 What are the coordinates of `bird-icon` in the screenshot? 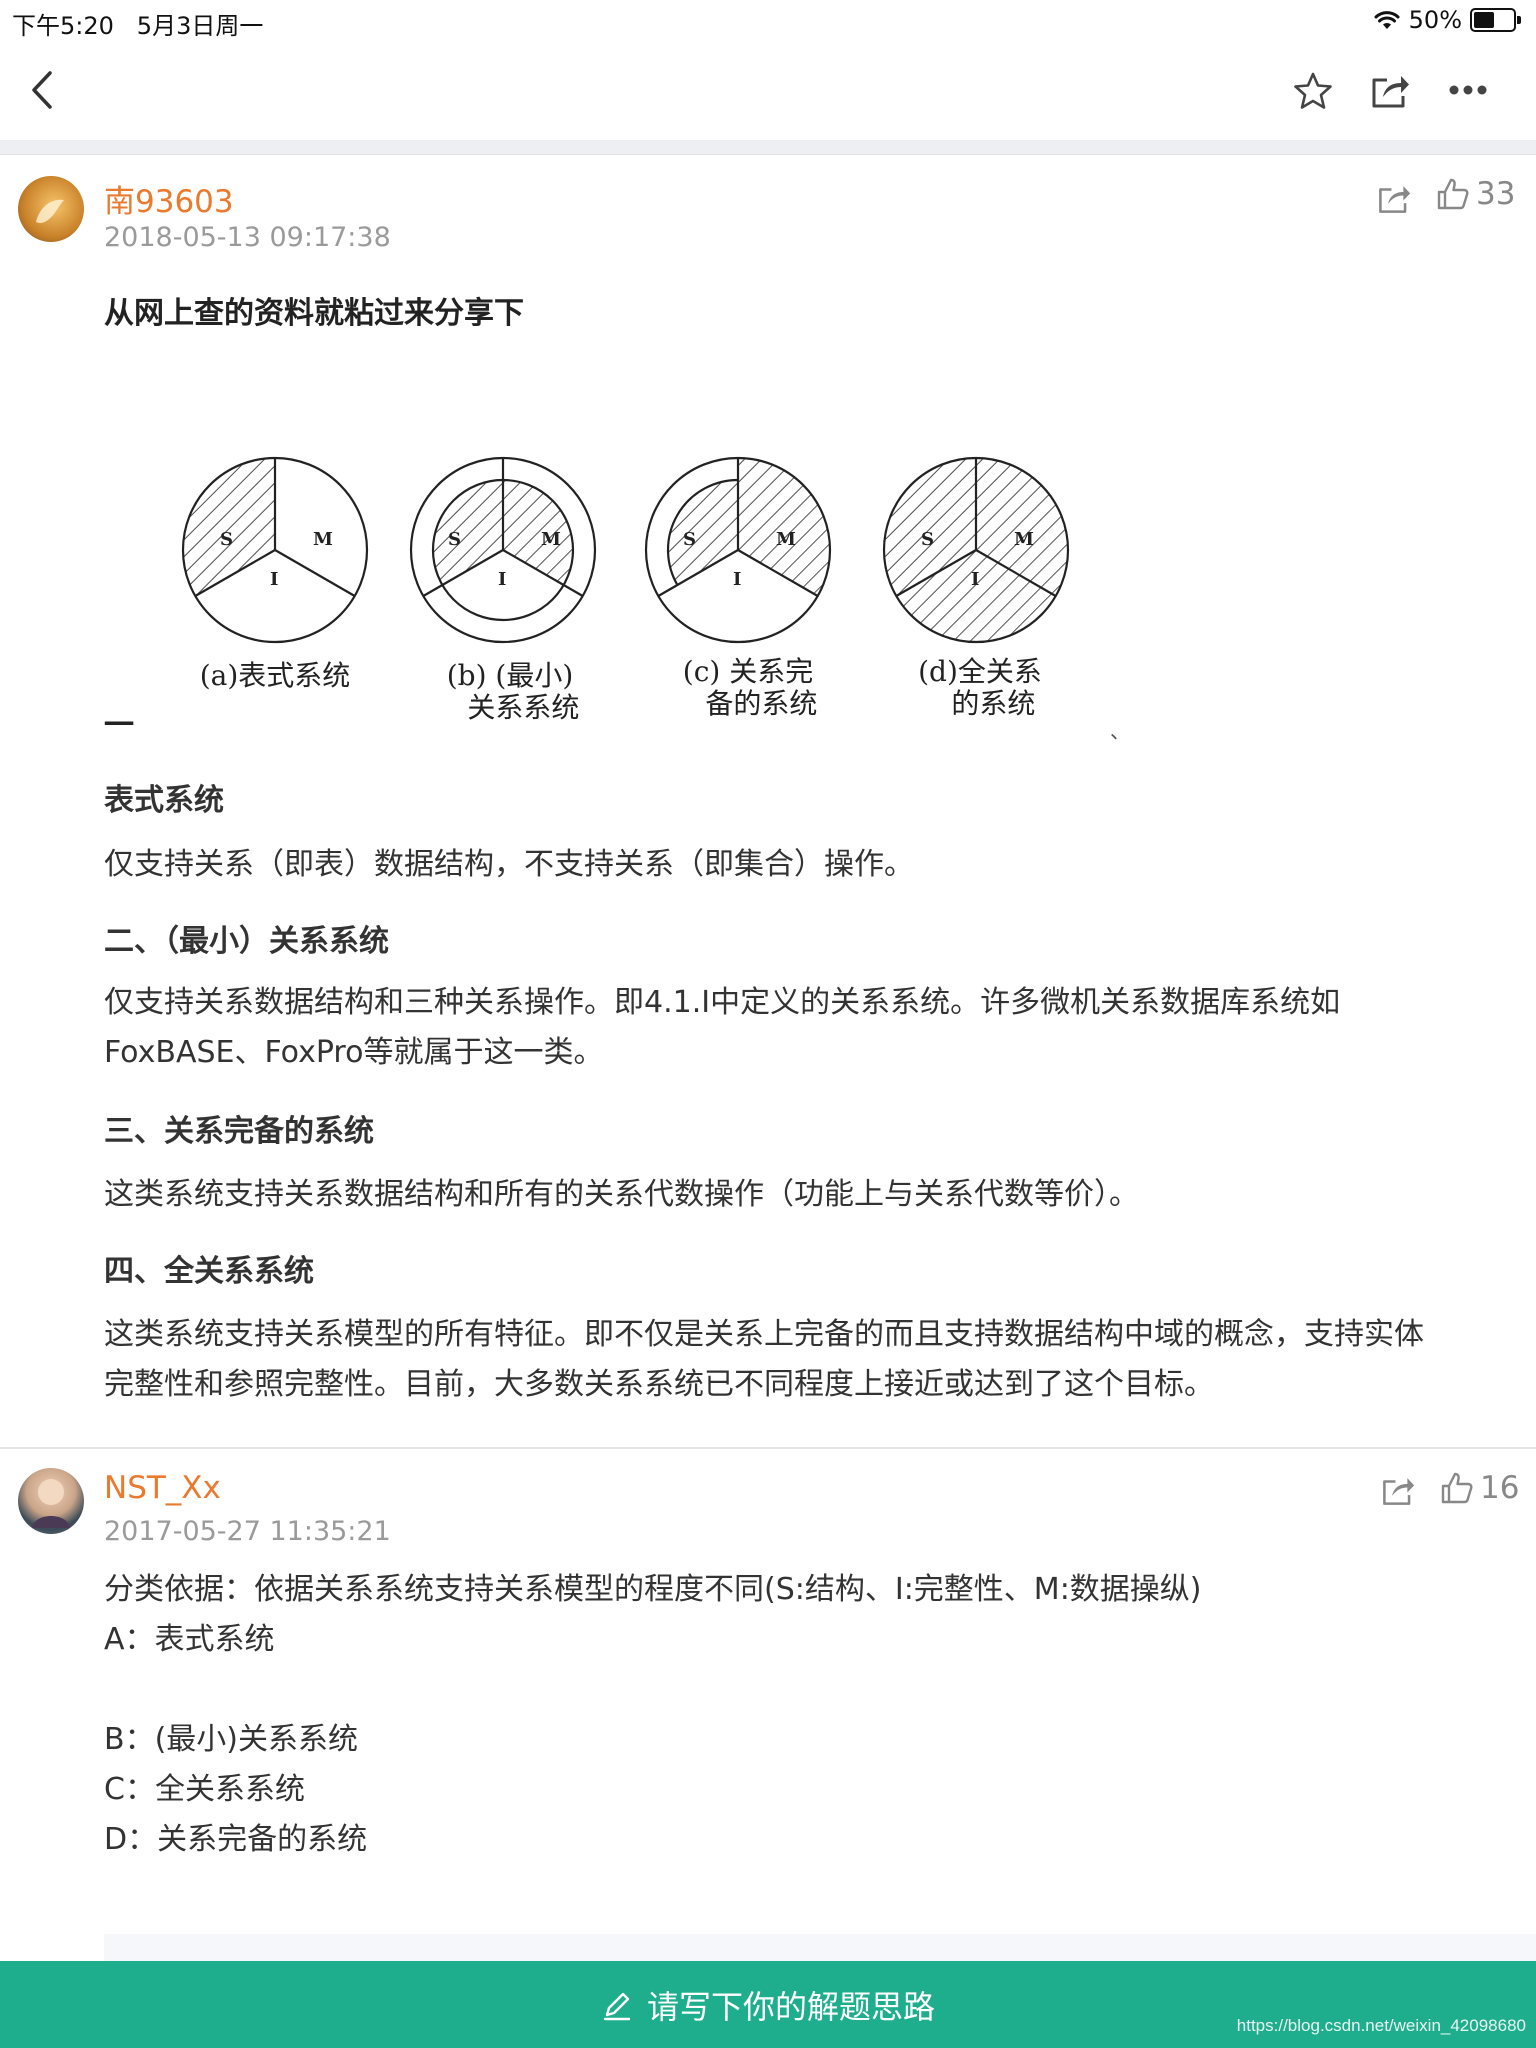 It's located at (50, 211).